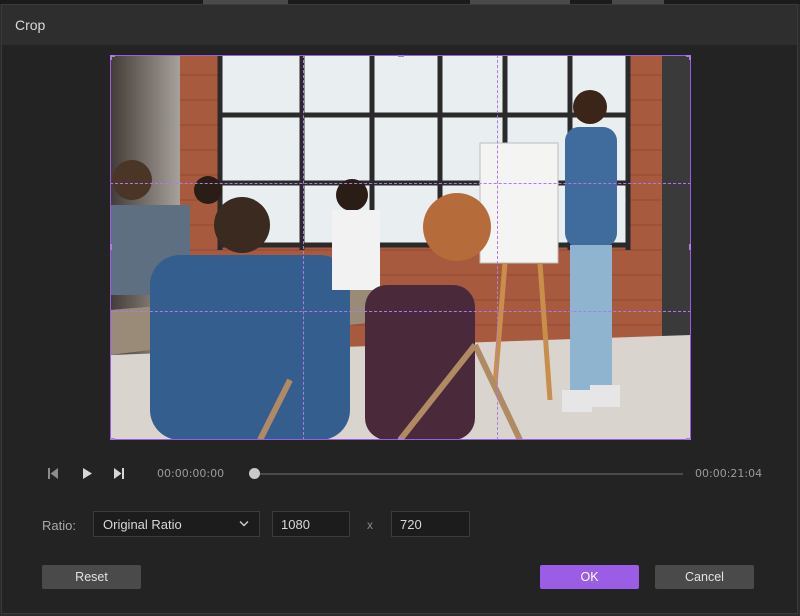 The image size is (800, 616). What do you see at coordinates (370, 525) in the screenshot?
I see `dimension-separator: x` at bounding box center [370, 525].